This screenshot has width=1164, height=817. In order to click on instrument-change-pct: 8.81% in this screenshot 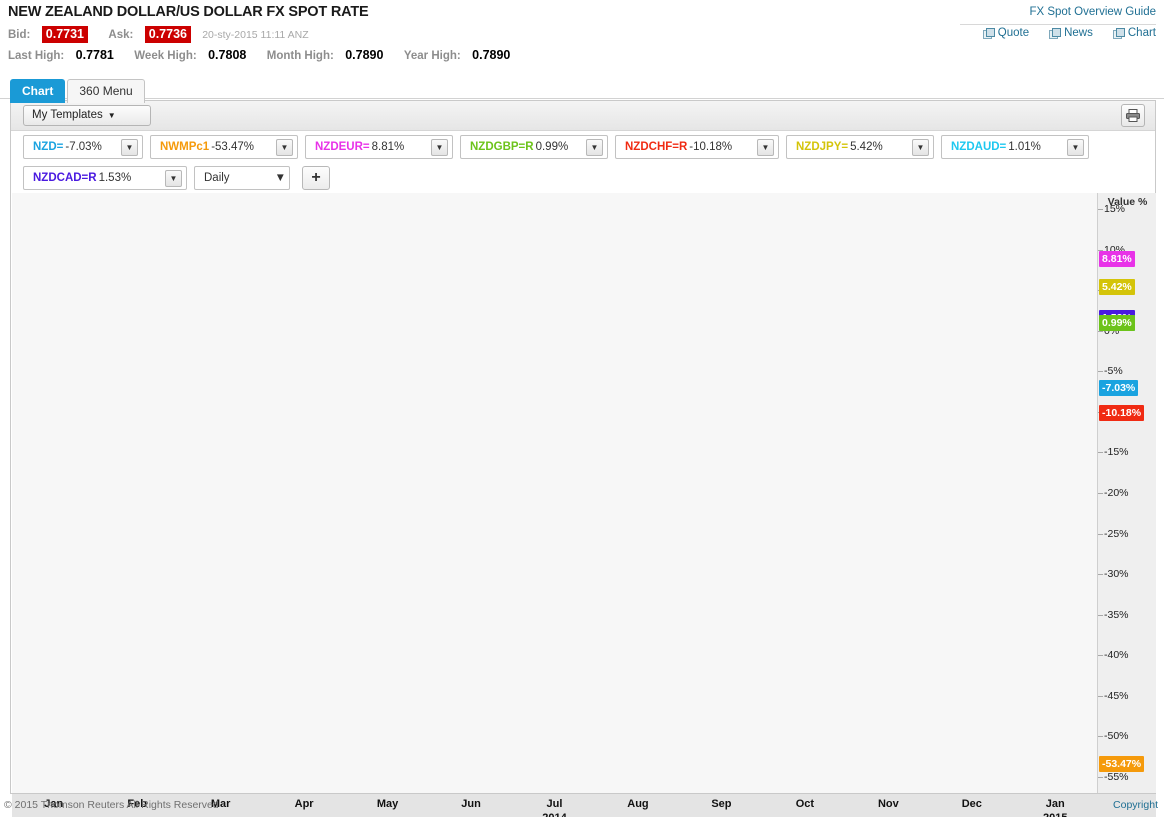, I will do `click(388, 147)`.